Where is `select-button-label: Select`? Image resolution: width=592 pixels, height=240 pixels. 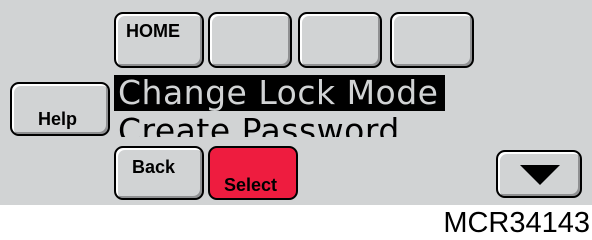
select-button-label: Select is located at coordinates (251, 185).